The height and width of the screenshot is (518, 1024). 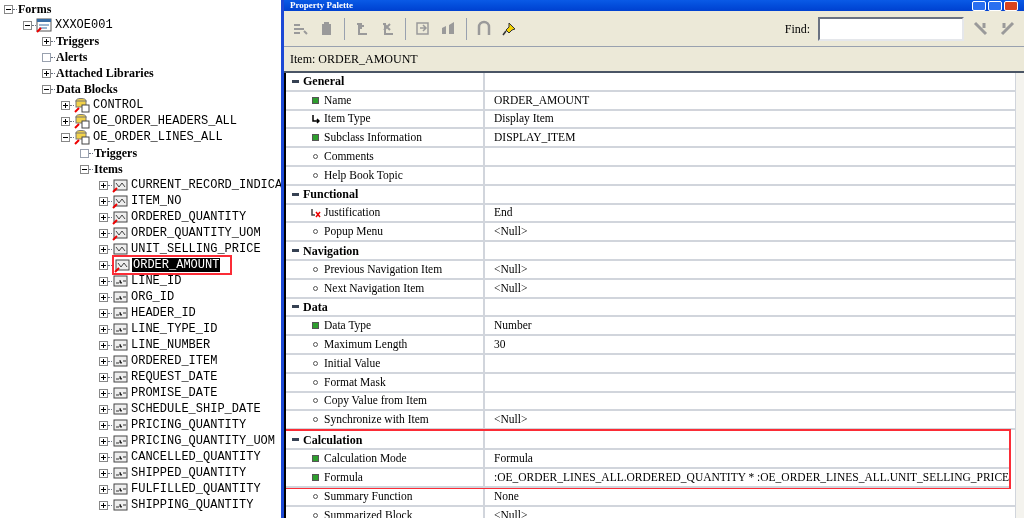 What do you see at coordinates (196, 457) in the screenshot?
I see `tree-node-label: CANCELLED_QUANTITY` at bounding box center [196, 457].